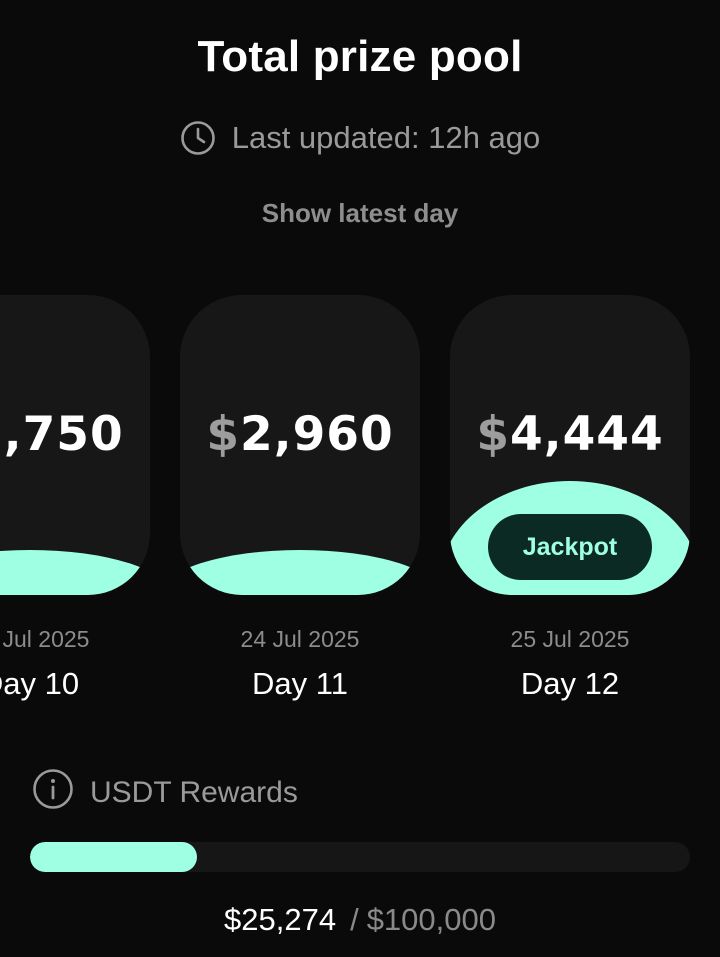 The height and width of the screenshot is (957, 720). What do you see at coordinates (53, 793) in the screenshot?
I see `info-icon` at bounding box center [53, 793].